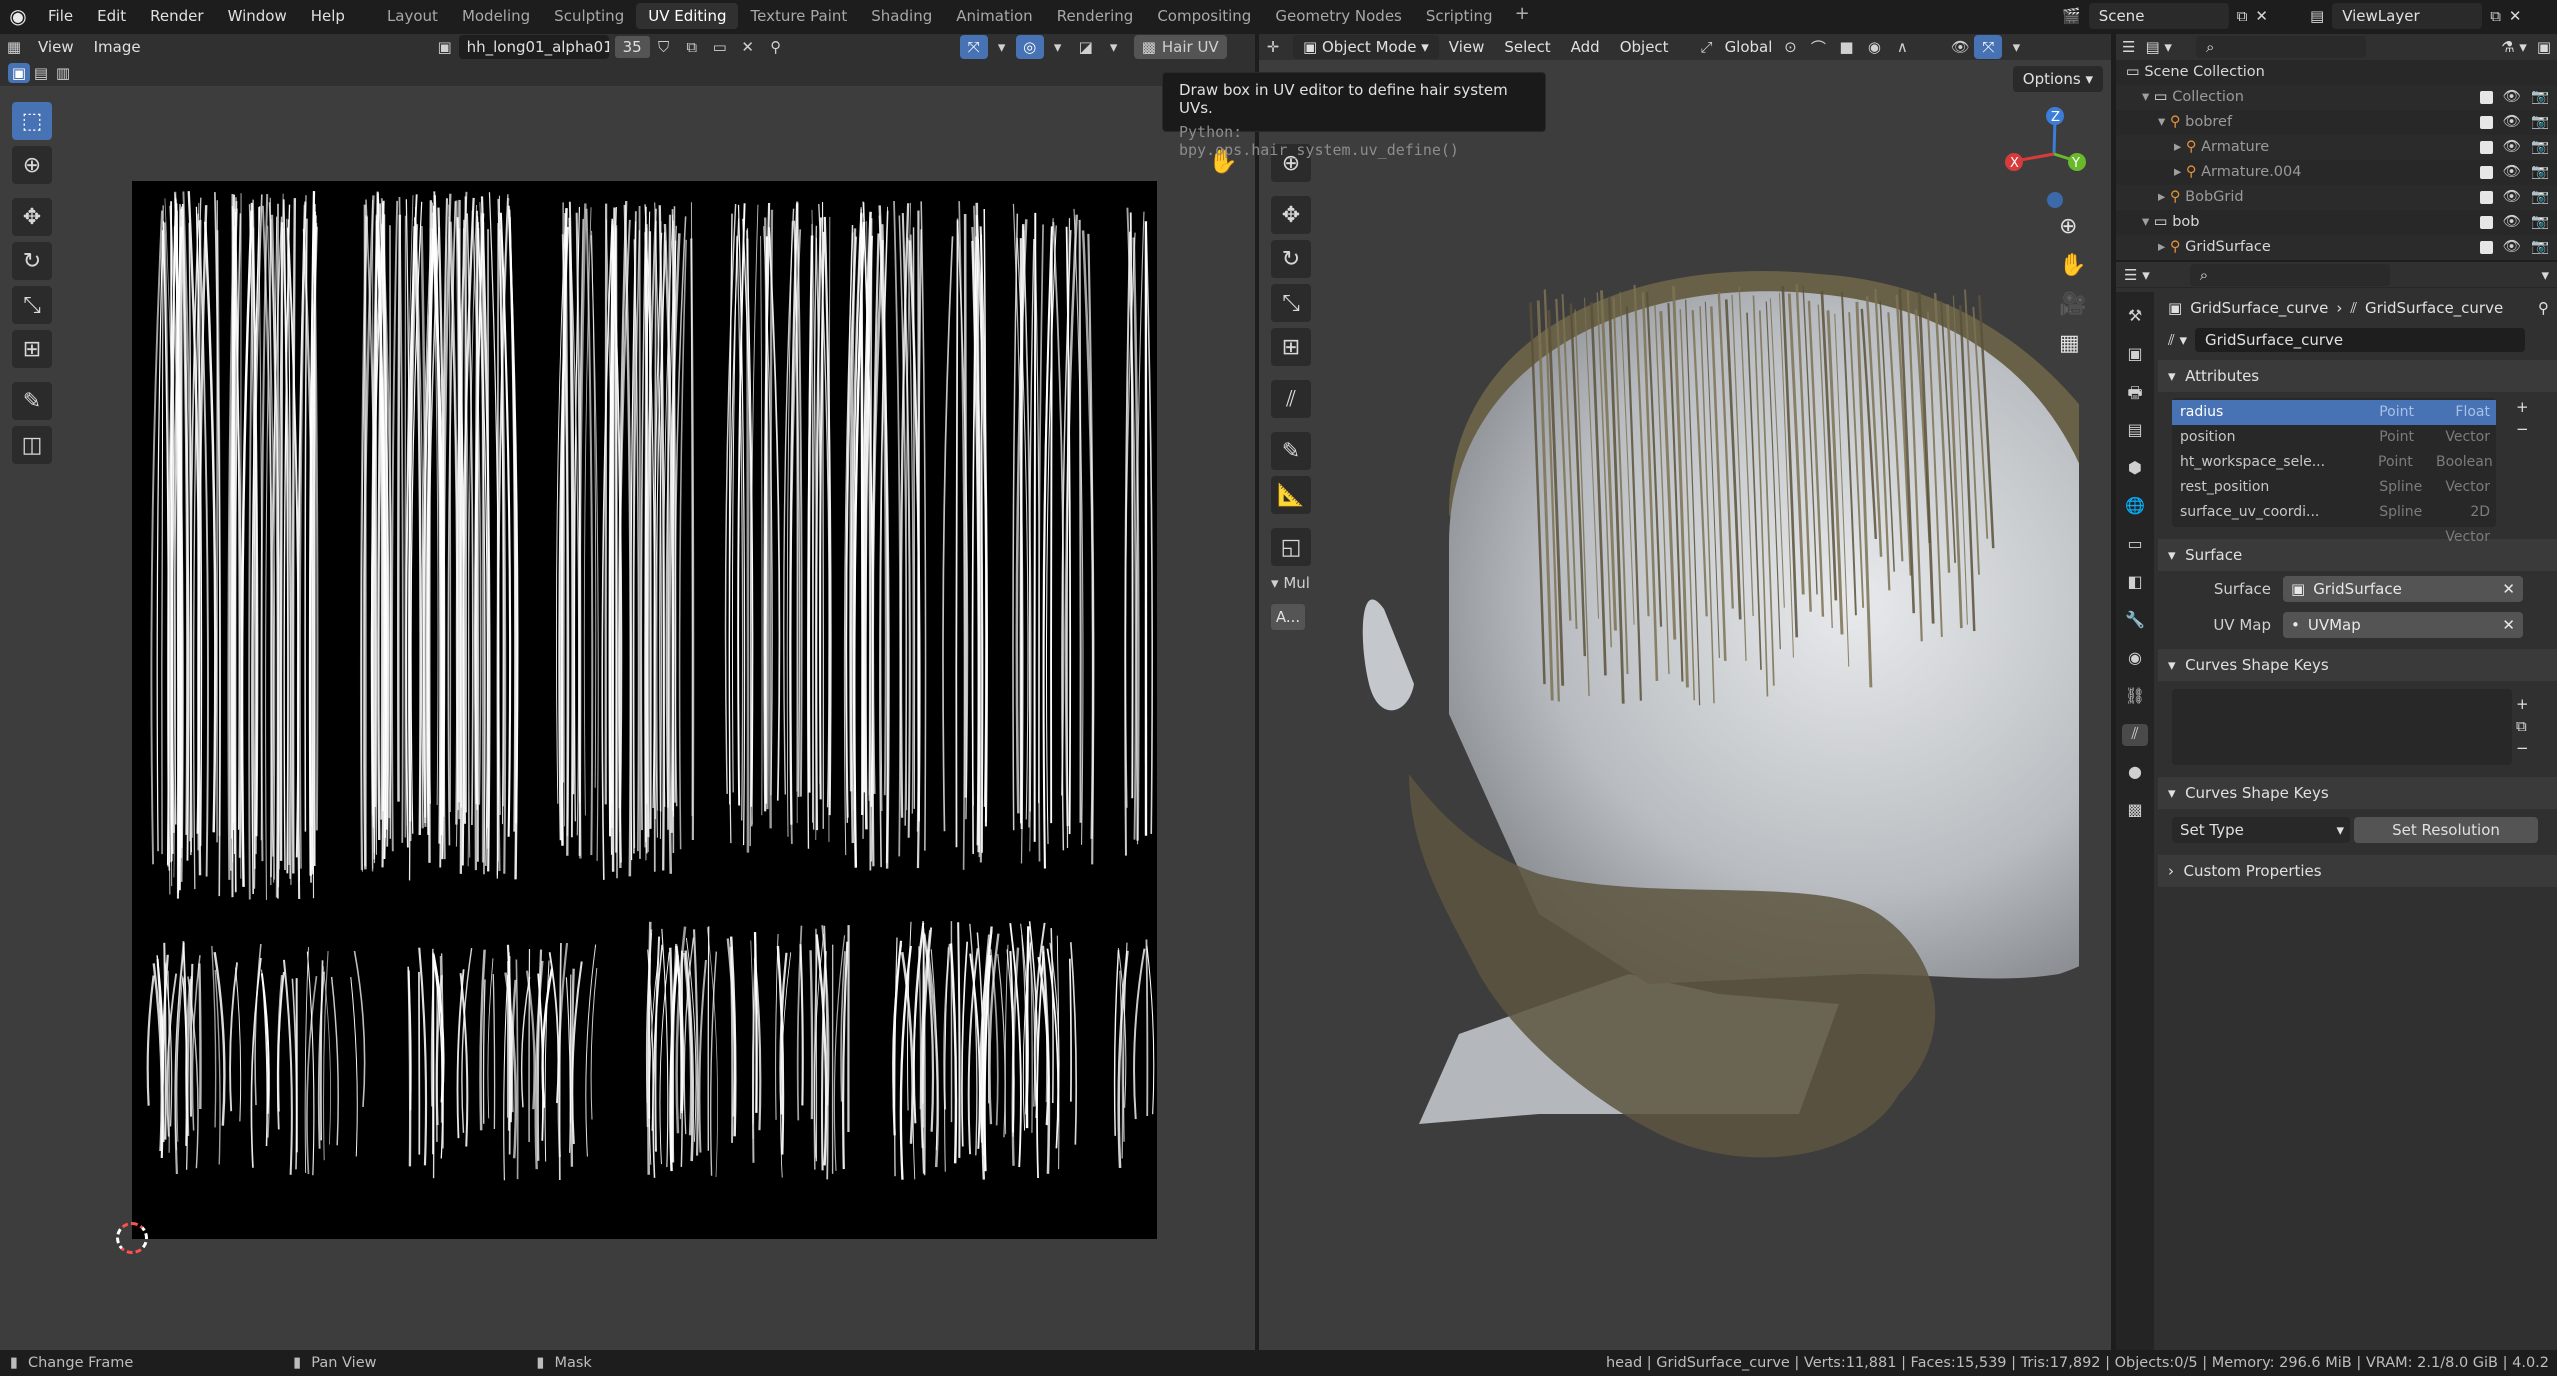 This screenshot has width=2557, height=1376. What do you see at coordinates (687, 16) in the screenshot?
I see `tab-uv-editing: UV Editing` at bounding box center [687, 16].